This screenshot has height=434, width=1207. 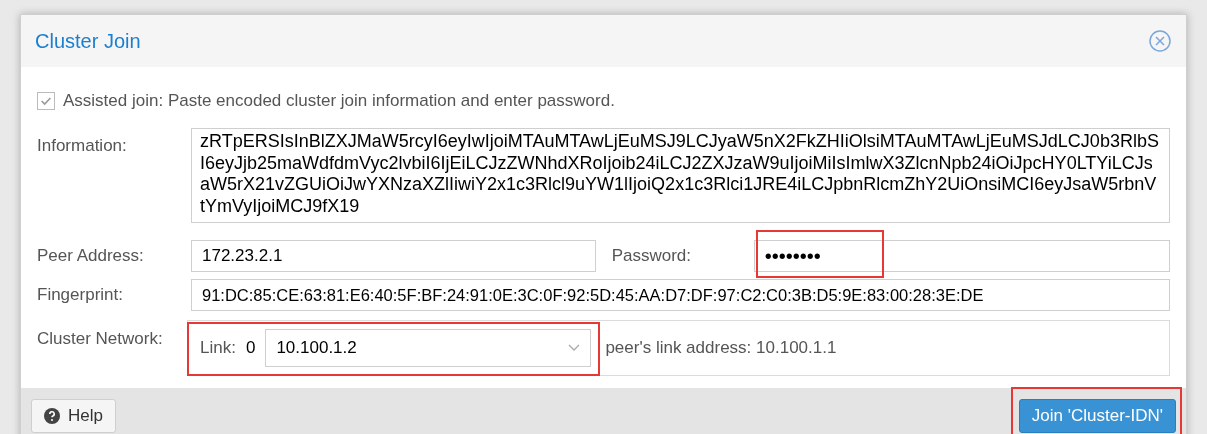 What do you see at coordinates (250, 348) in the screenshot?
I see `link-number: 0` at bounding box center [250, 348].